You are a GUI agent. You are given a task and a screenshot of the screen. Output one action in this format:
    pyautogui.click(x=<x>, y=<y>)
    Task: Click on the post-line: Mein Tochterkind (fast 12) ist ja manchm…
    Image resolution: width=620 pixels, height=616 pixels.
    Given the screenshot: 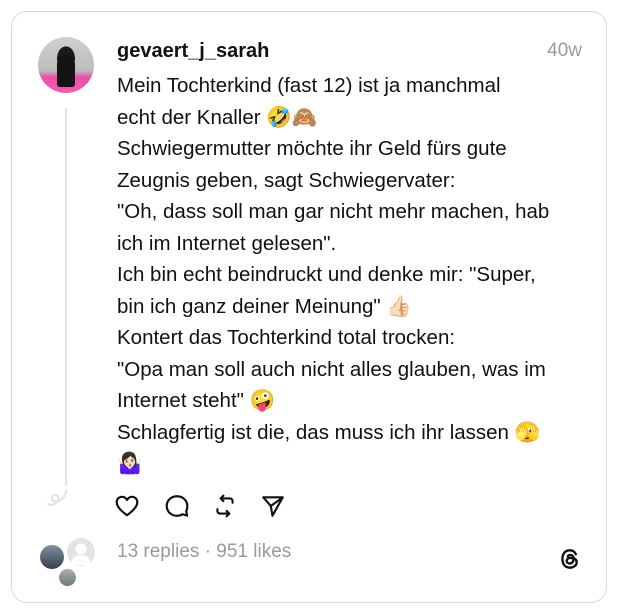 What is the action you would take?
    pyautogui.click(x=309, y=85)
    